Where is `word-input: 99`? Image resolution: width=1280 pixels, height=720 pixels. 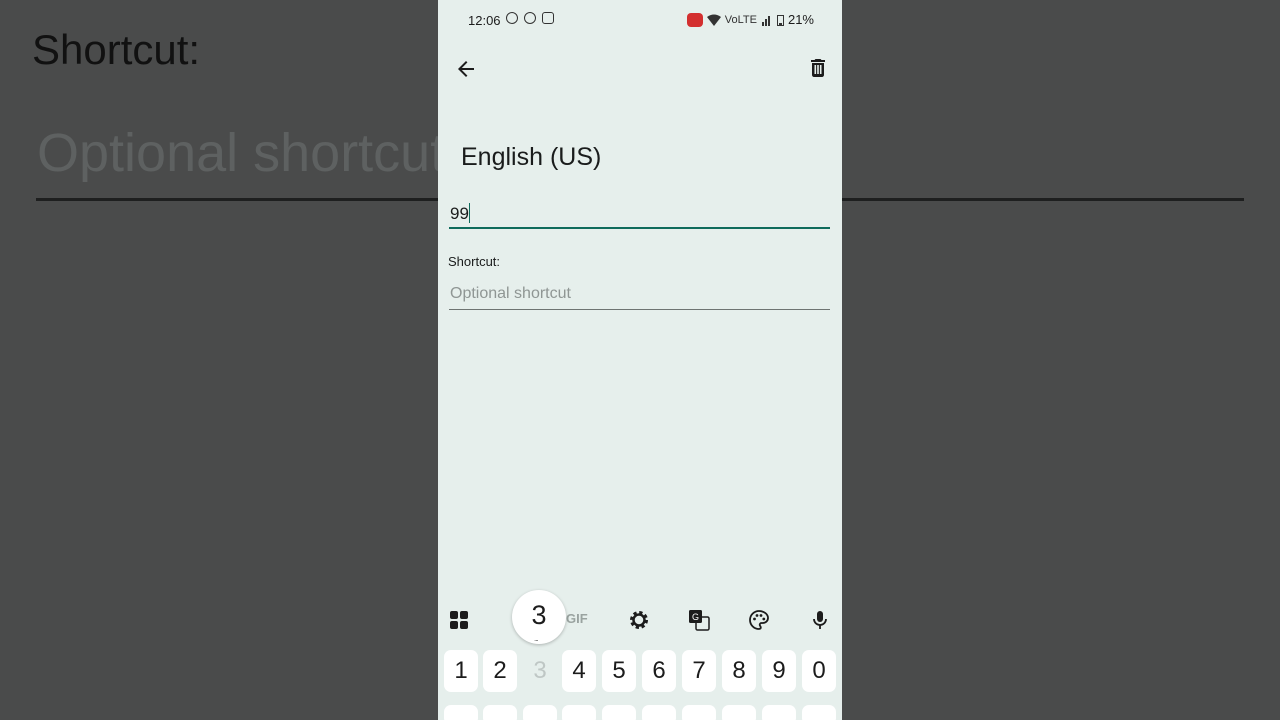
word-input: 99 is located at coordinates (639, 213).